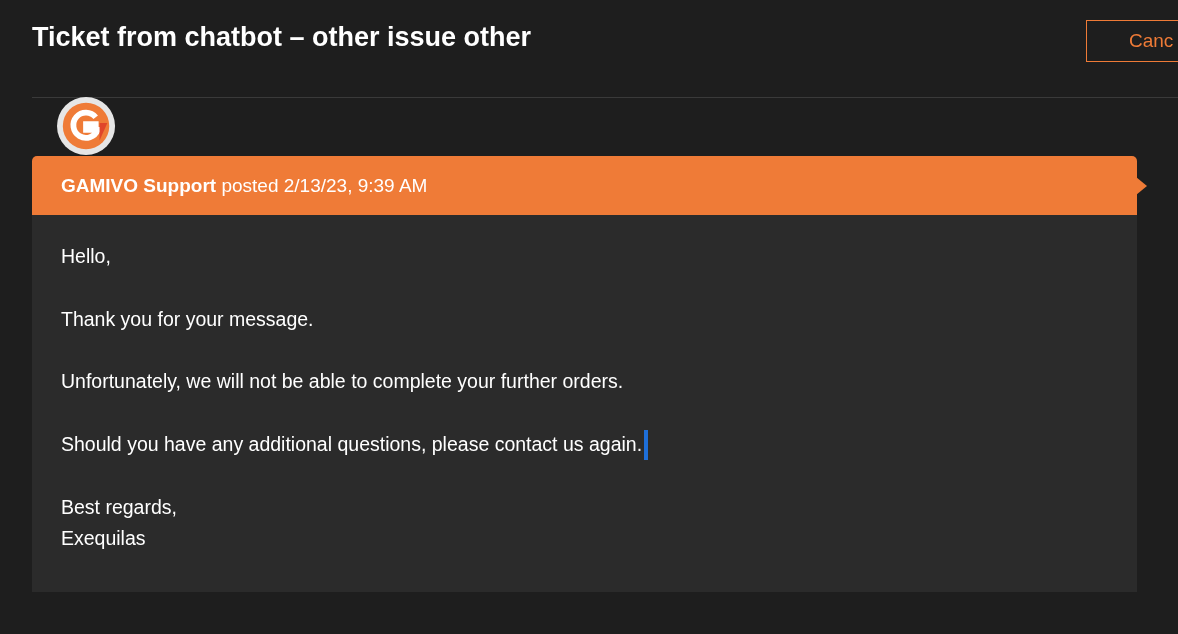 The image size is (1178, 634). What do you see at coordinates (187, 318) in the screenshot?
I see `message-paragraph: Thank you for your message.` at bounding box center [187, 318].